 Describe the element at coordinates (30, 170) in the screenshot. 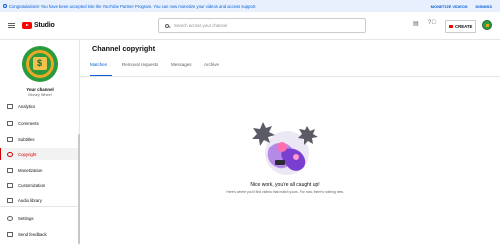

I see `sidebar-item-label: Monetization` at that location.